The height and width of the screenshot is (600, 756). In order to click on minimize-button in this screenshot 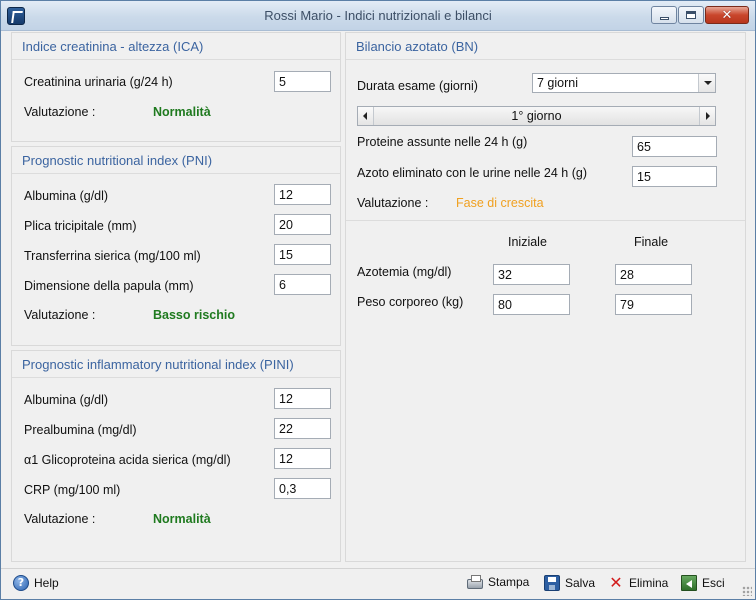, I will do `click(664, 15)`.